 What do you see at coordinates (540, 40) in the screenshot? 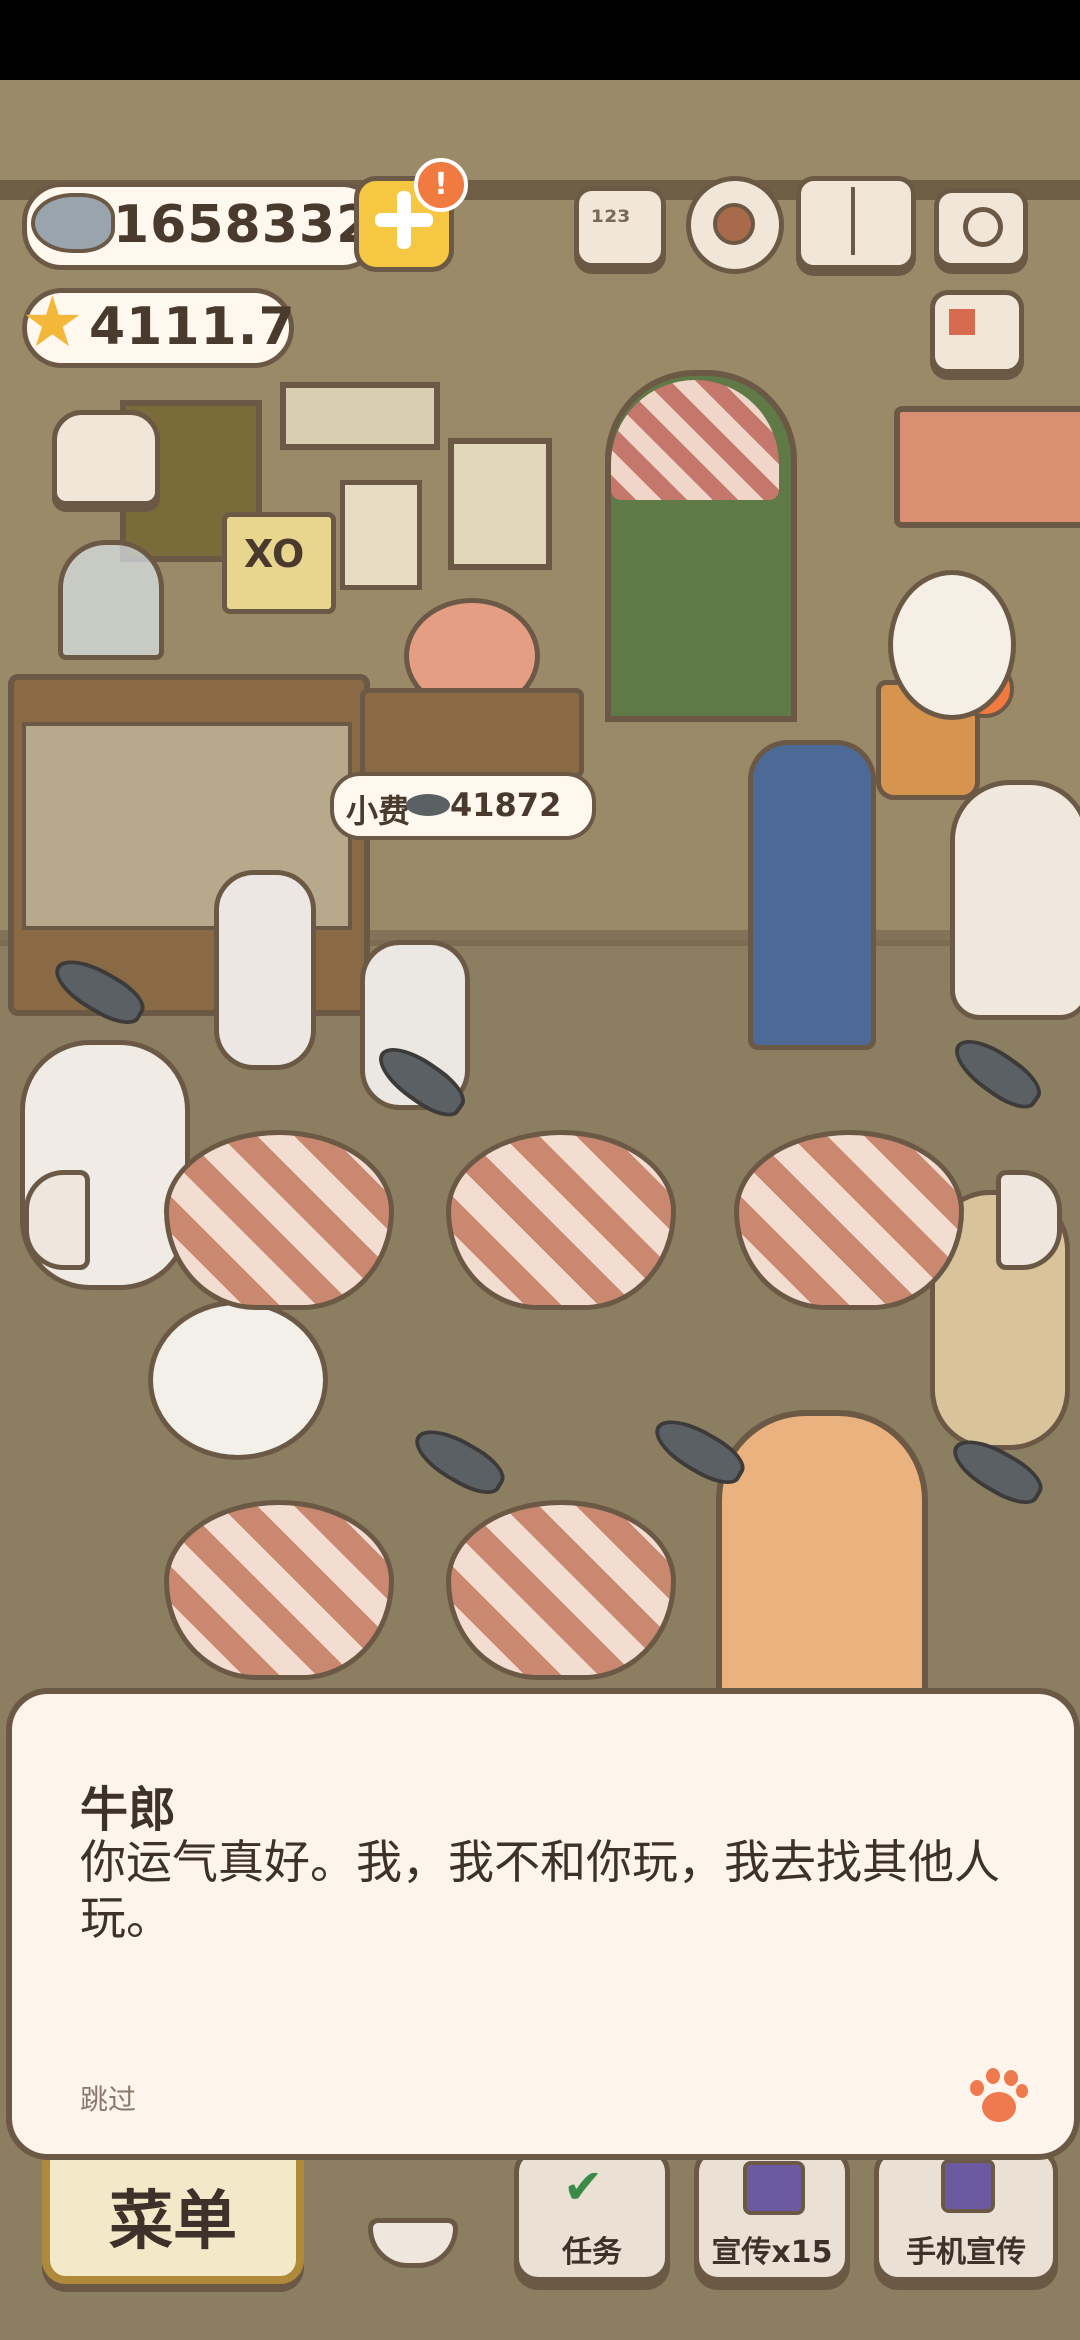
I see `status-bar` at bounding box center [540, 40].